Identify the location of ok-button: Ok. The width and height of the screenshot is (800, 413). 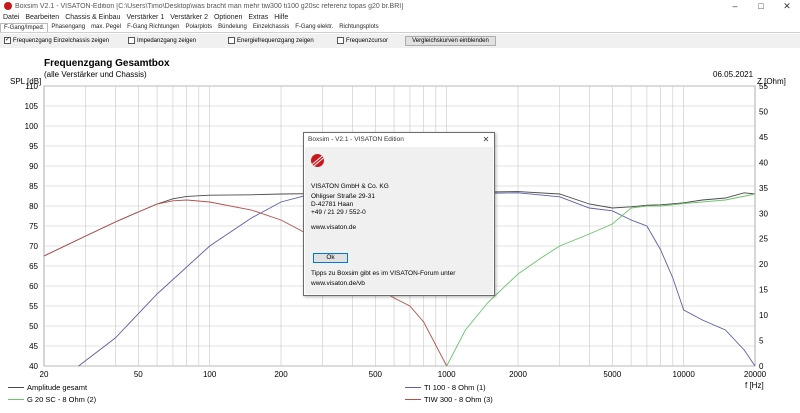
(330, 258).